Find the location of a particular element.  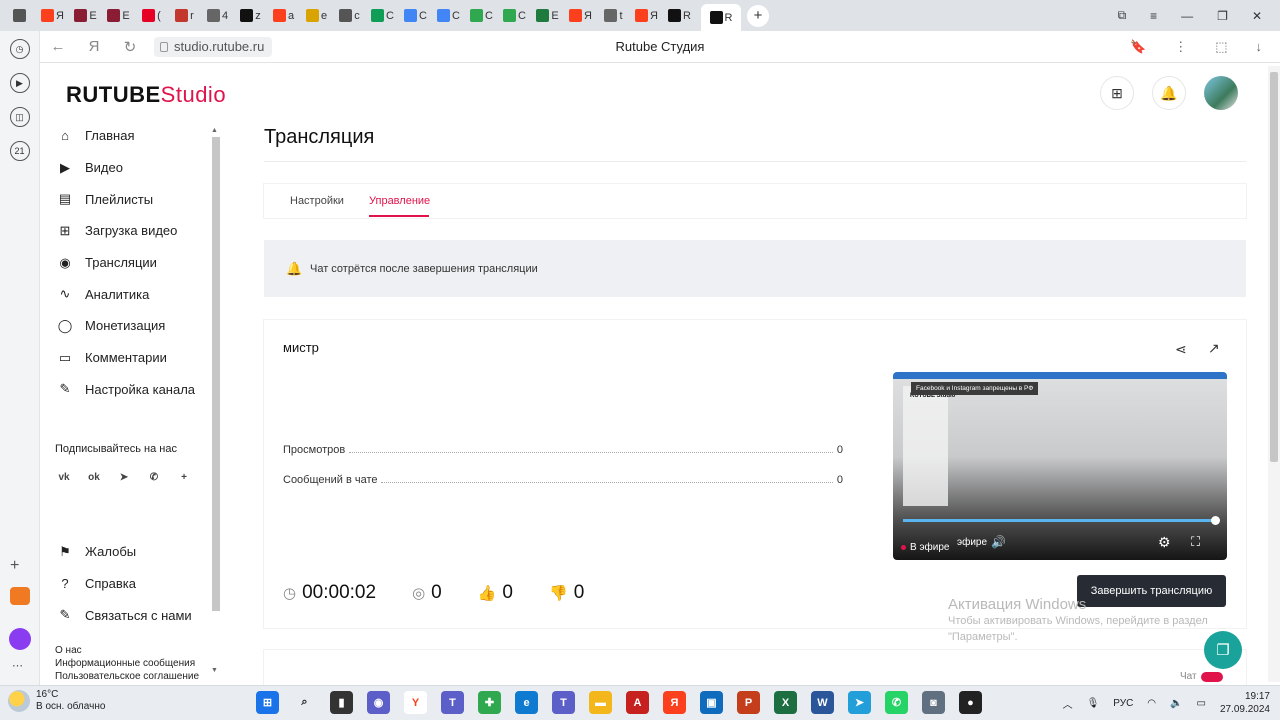

new-tab-button: + is located at coordinates (758, 15).